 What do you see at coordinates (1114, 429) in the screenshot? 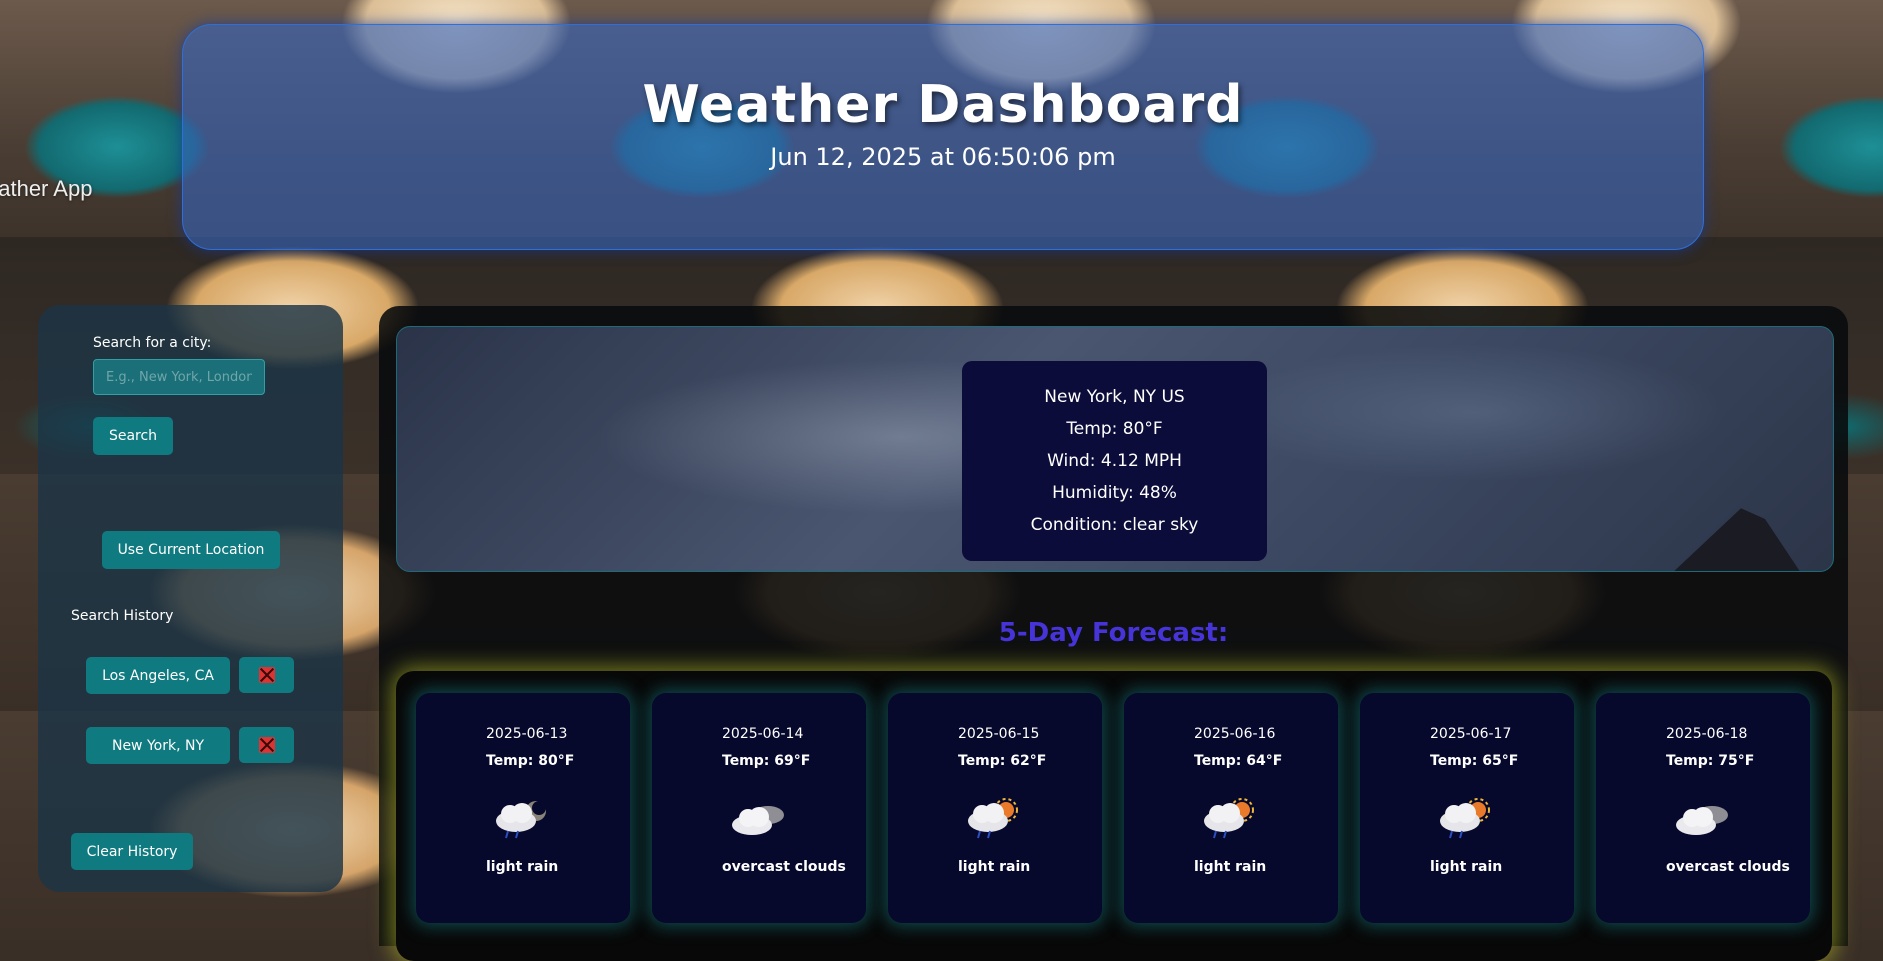
I see `current-temp: Temp: 80°F` at bounding box center [1114, 429].